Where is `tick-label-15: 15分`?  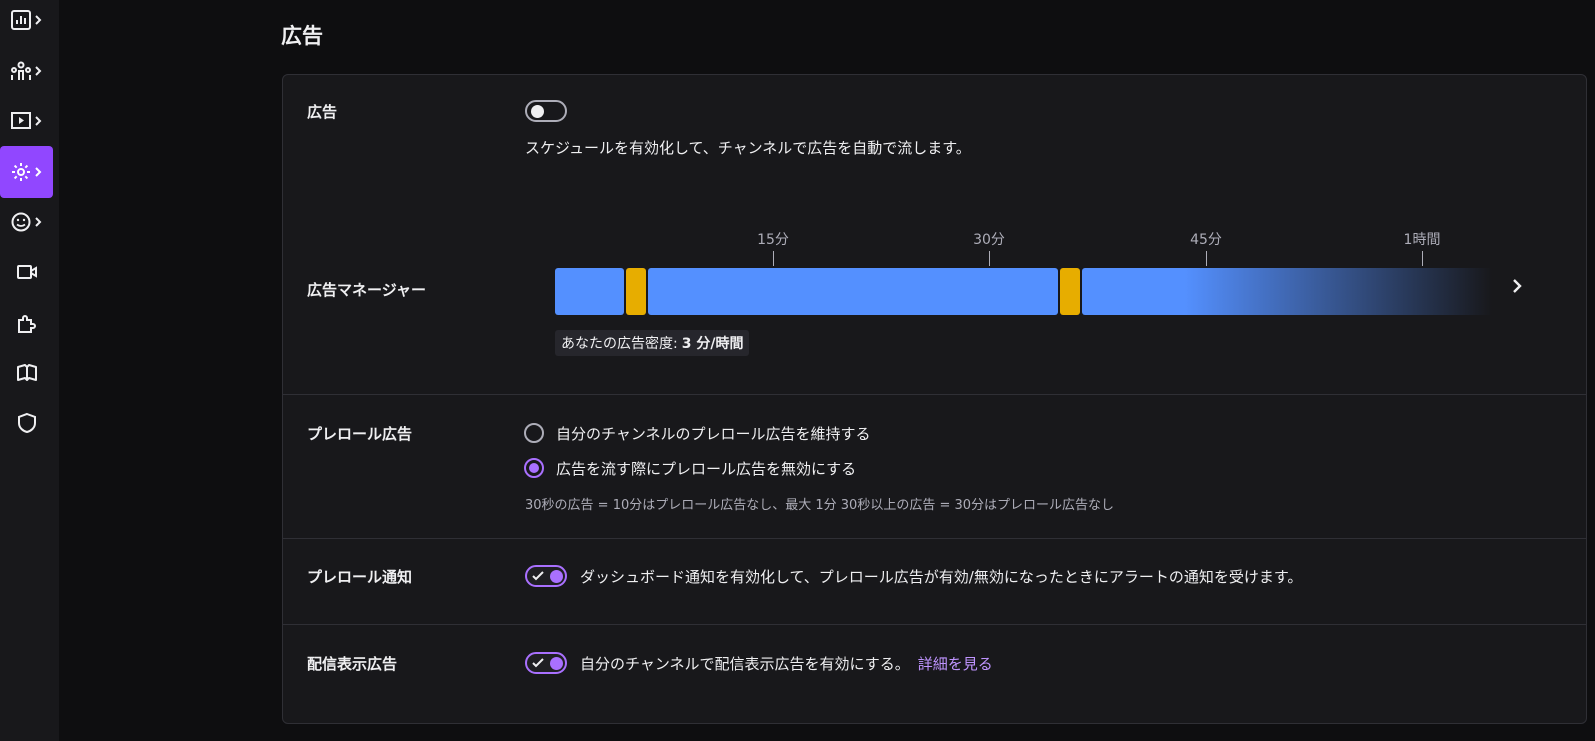 tick-label-15: 15分 is located at coordinates (773, 240).